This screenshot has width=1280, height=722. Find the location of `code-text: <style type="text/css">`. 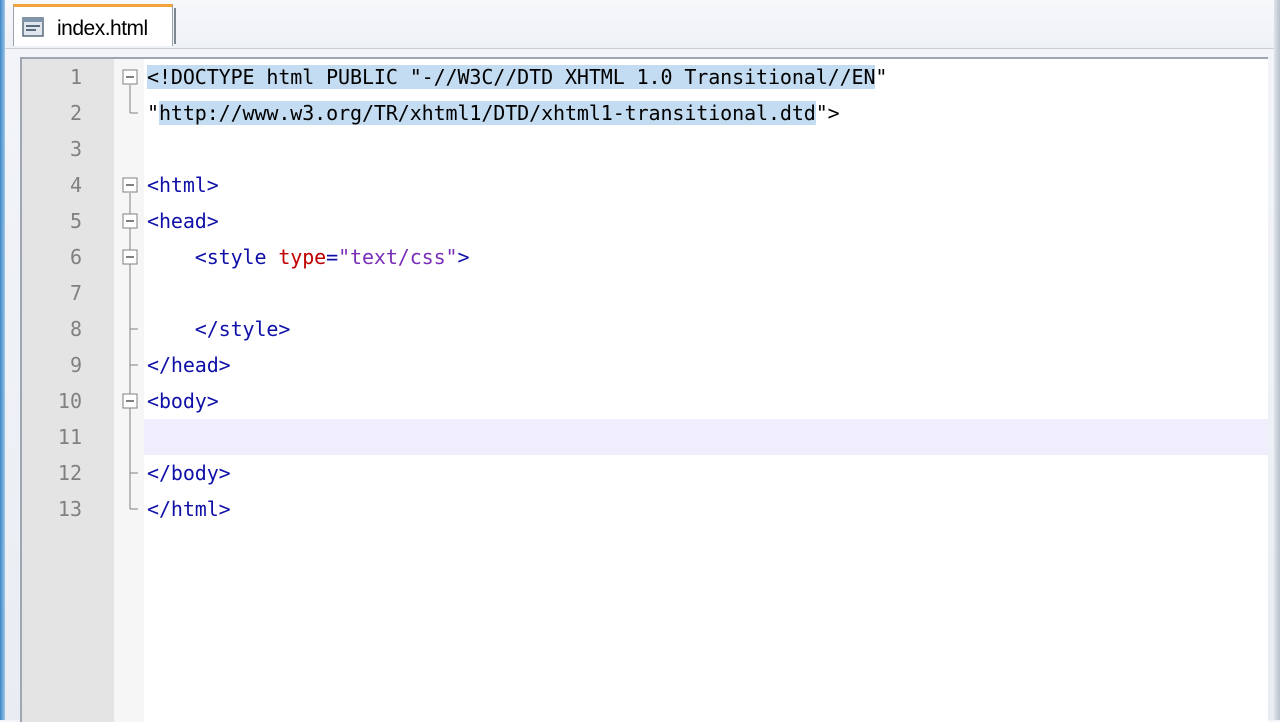

code-text: <style type="text/css"> is located at coordinates (308, 257).